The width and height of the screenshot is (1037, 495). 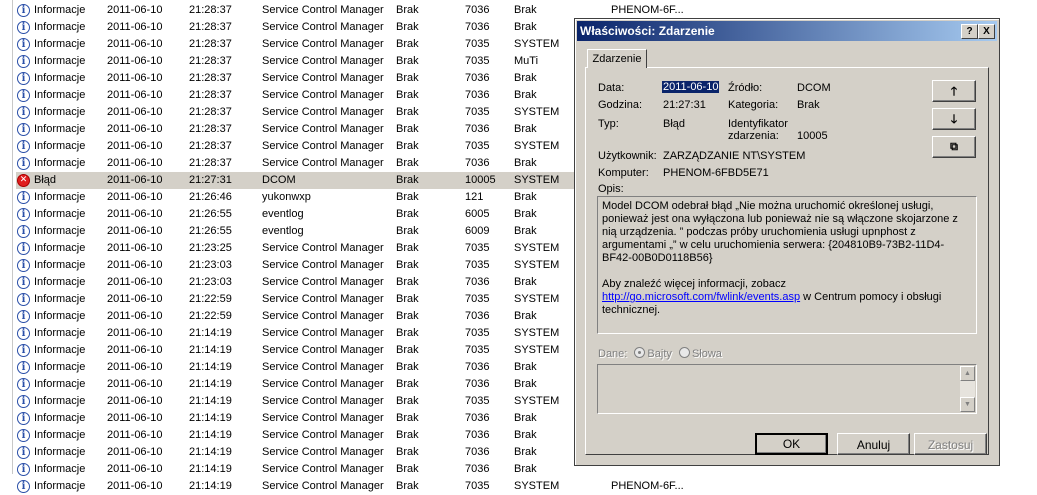 What do you see at coordinates (640, 352) in the screenshot?
I see `bytes-radio` at bounding box center [640, 352].